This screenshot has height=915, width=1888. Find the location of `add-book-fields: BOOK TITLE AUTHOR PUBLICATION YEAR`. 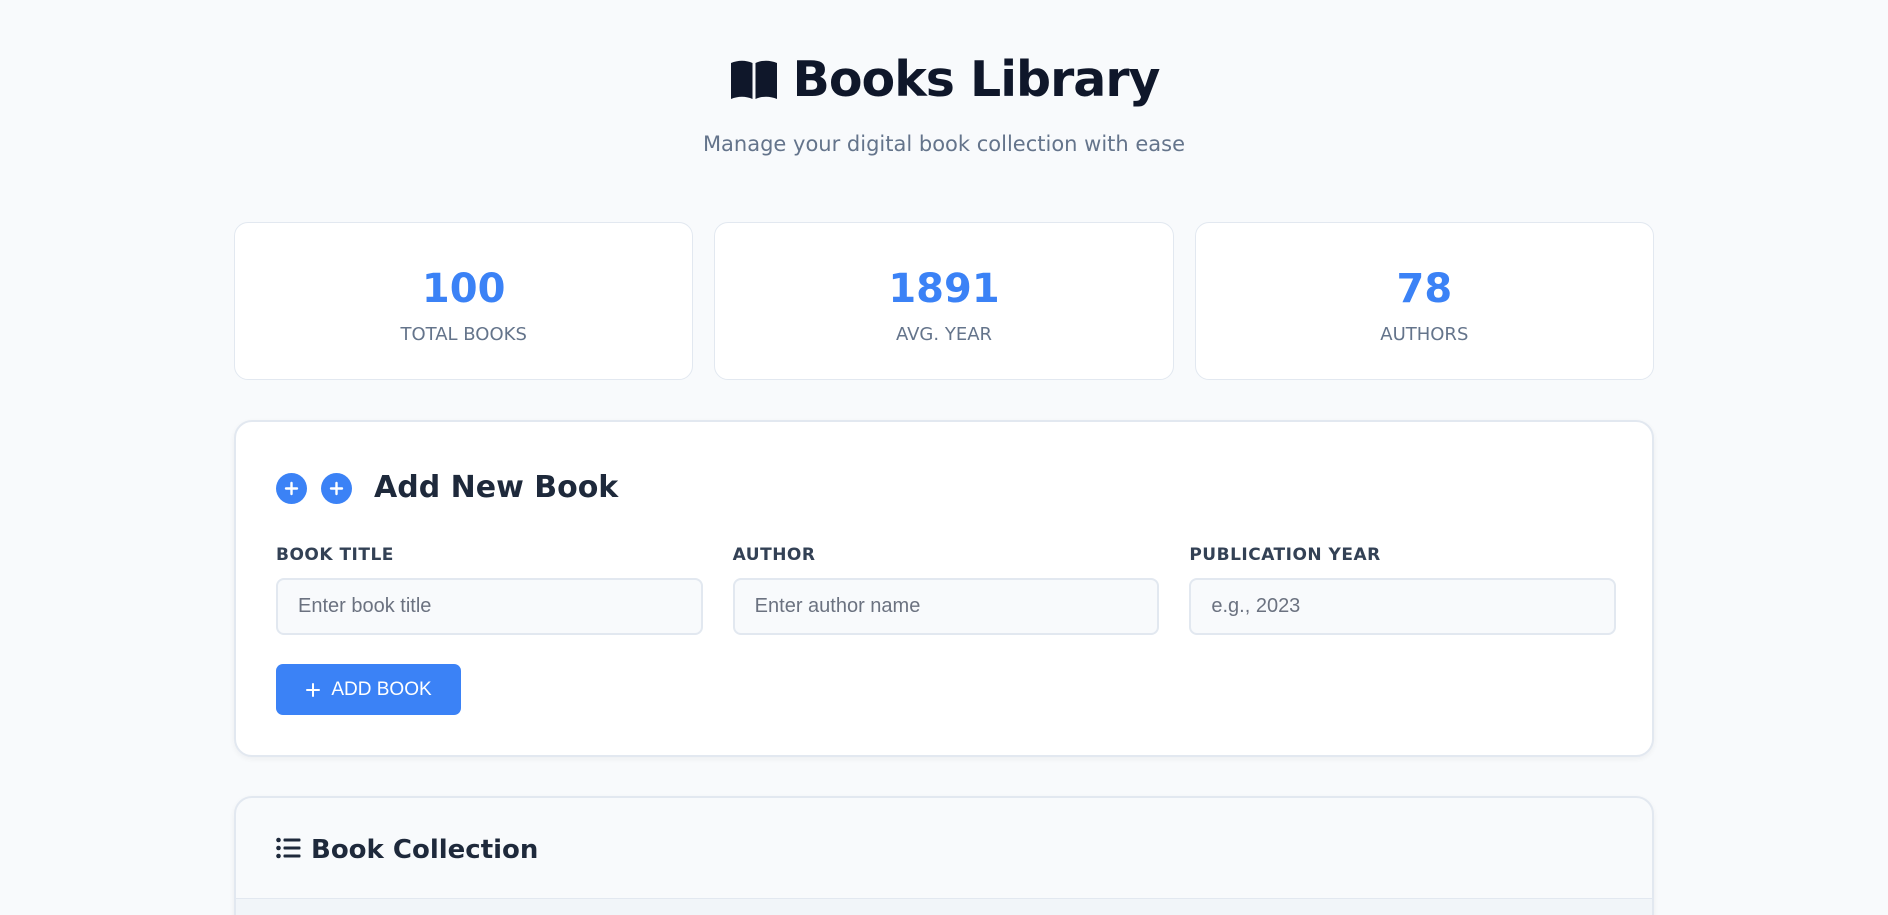

add-book-fields: BOOK TITLE AUTHOR PUBLICATION YEAR is located at coordinates (946, 589).